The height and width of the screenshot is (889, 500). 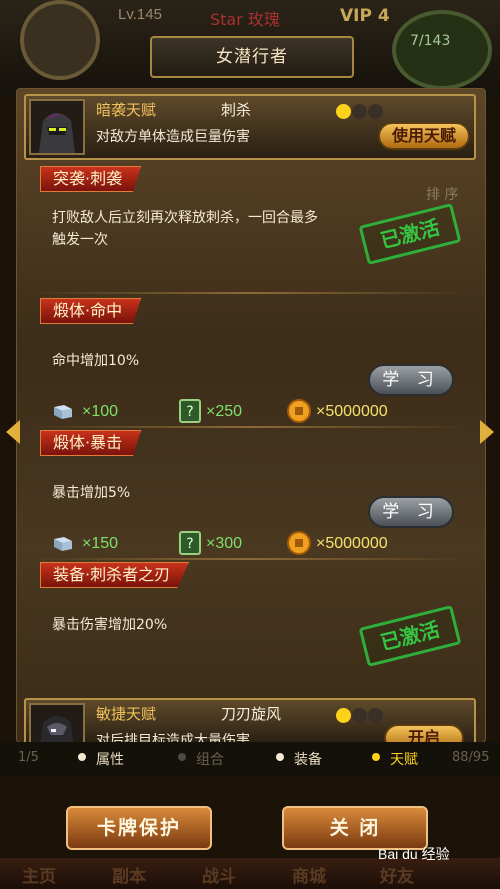 What do you see at coordinates (60, 40) in the screenshot?
I see `avatar-frame` at bounding box center [60, 40].